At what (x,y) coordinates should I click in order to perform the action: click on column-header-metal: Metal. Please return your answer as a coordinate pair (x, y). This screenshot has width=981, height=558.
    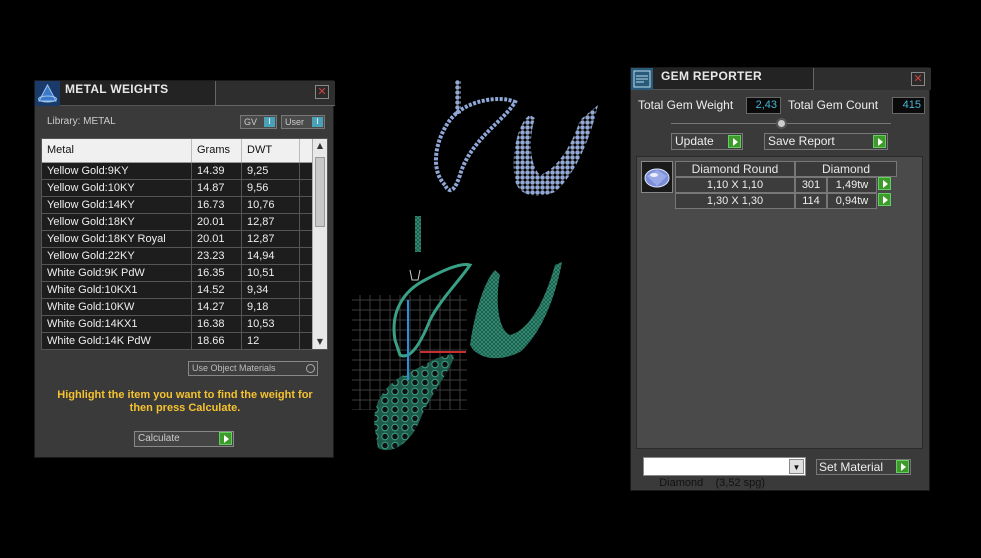
    Looking at the image, I should click on (117, 150).